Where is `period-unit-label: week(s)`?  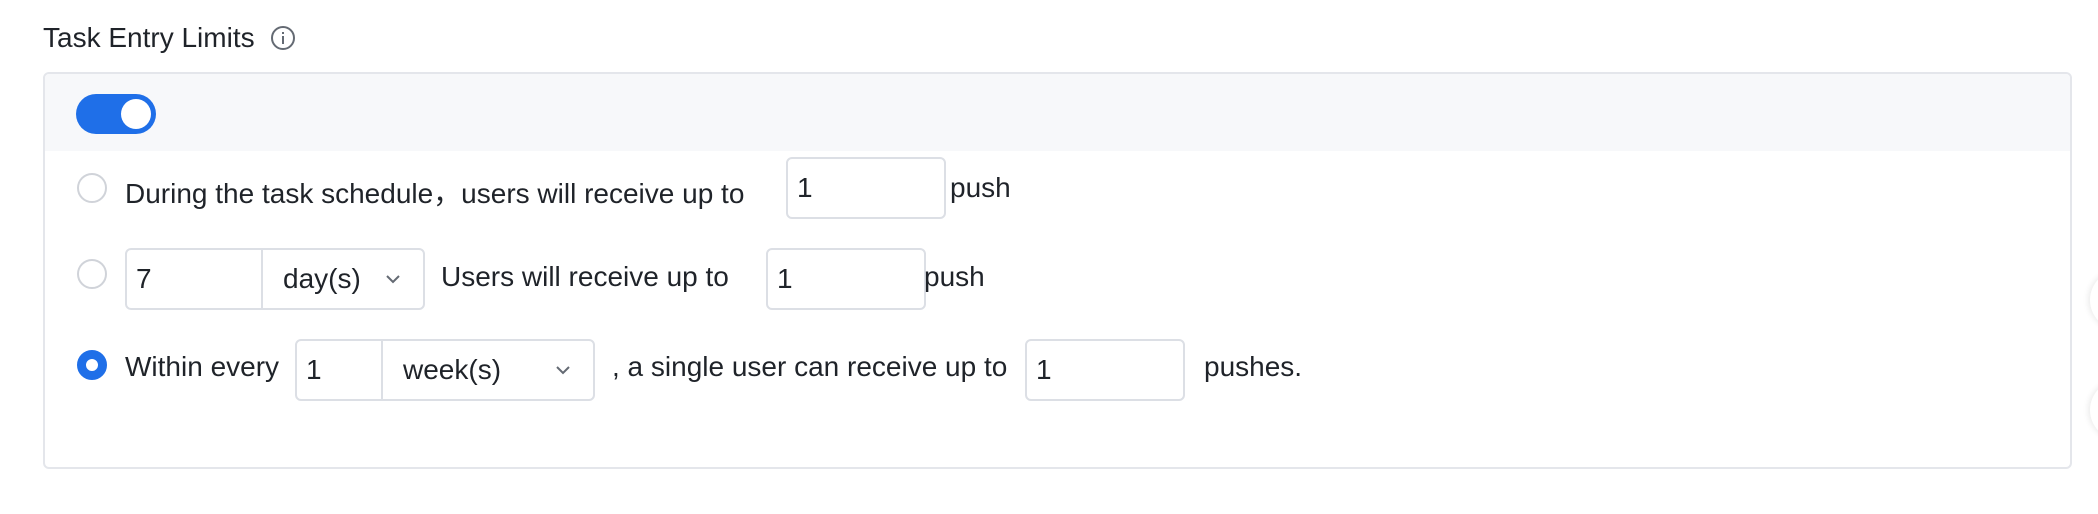 period-unit-label: week(s) is located at coordinates (452, 369).